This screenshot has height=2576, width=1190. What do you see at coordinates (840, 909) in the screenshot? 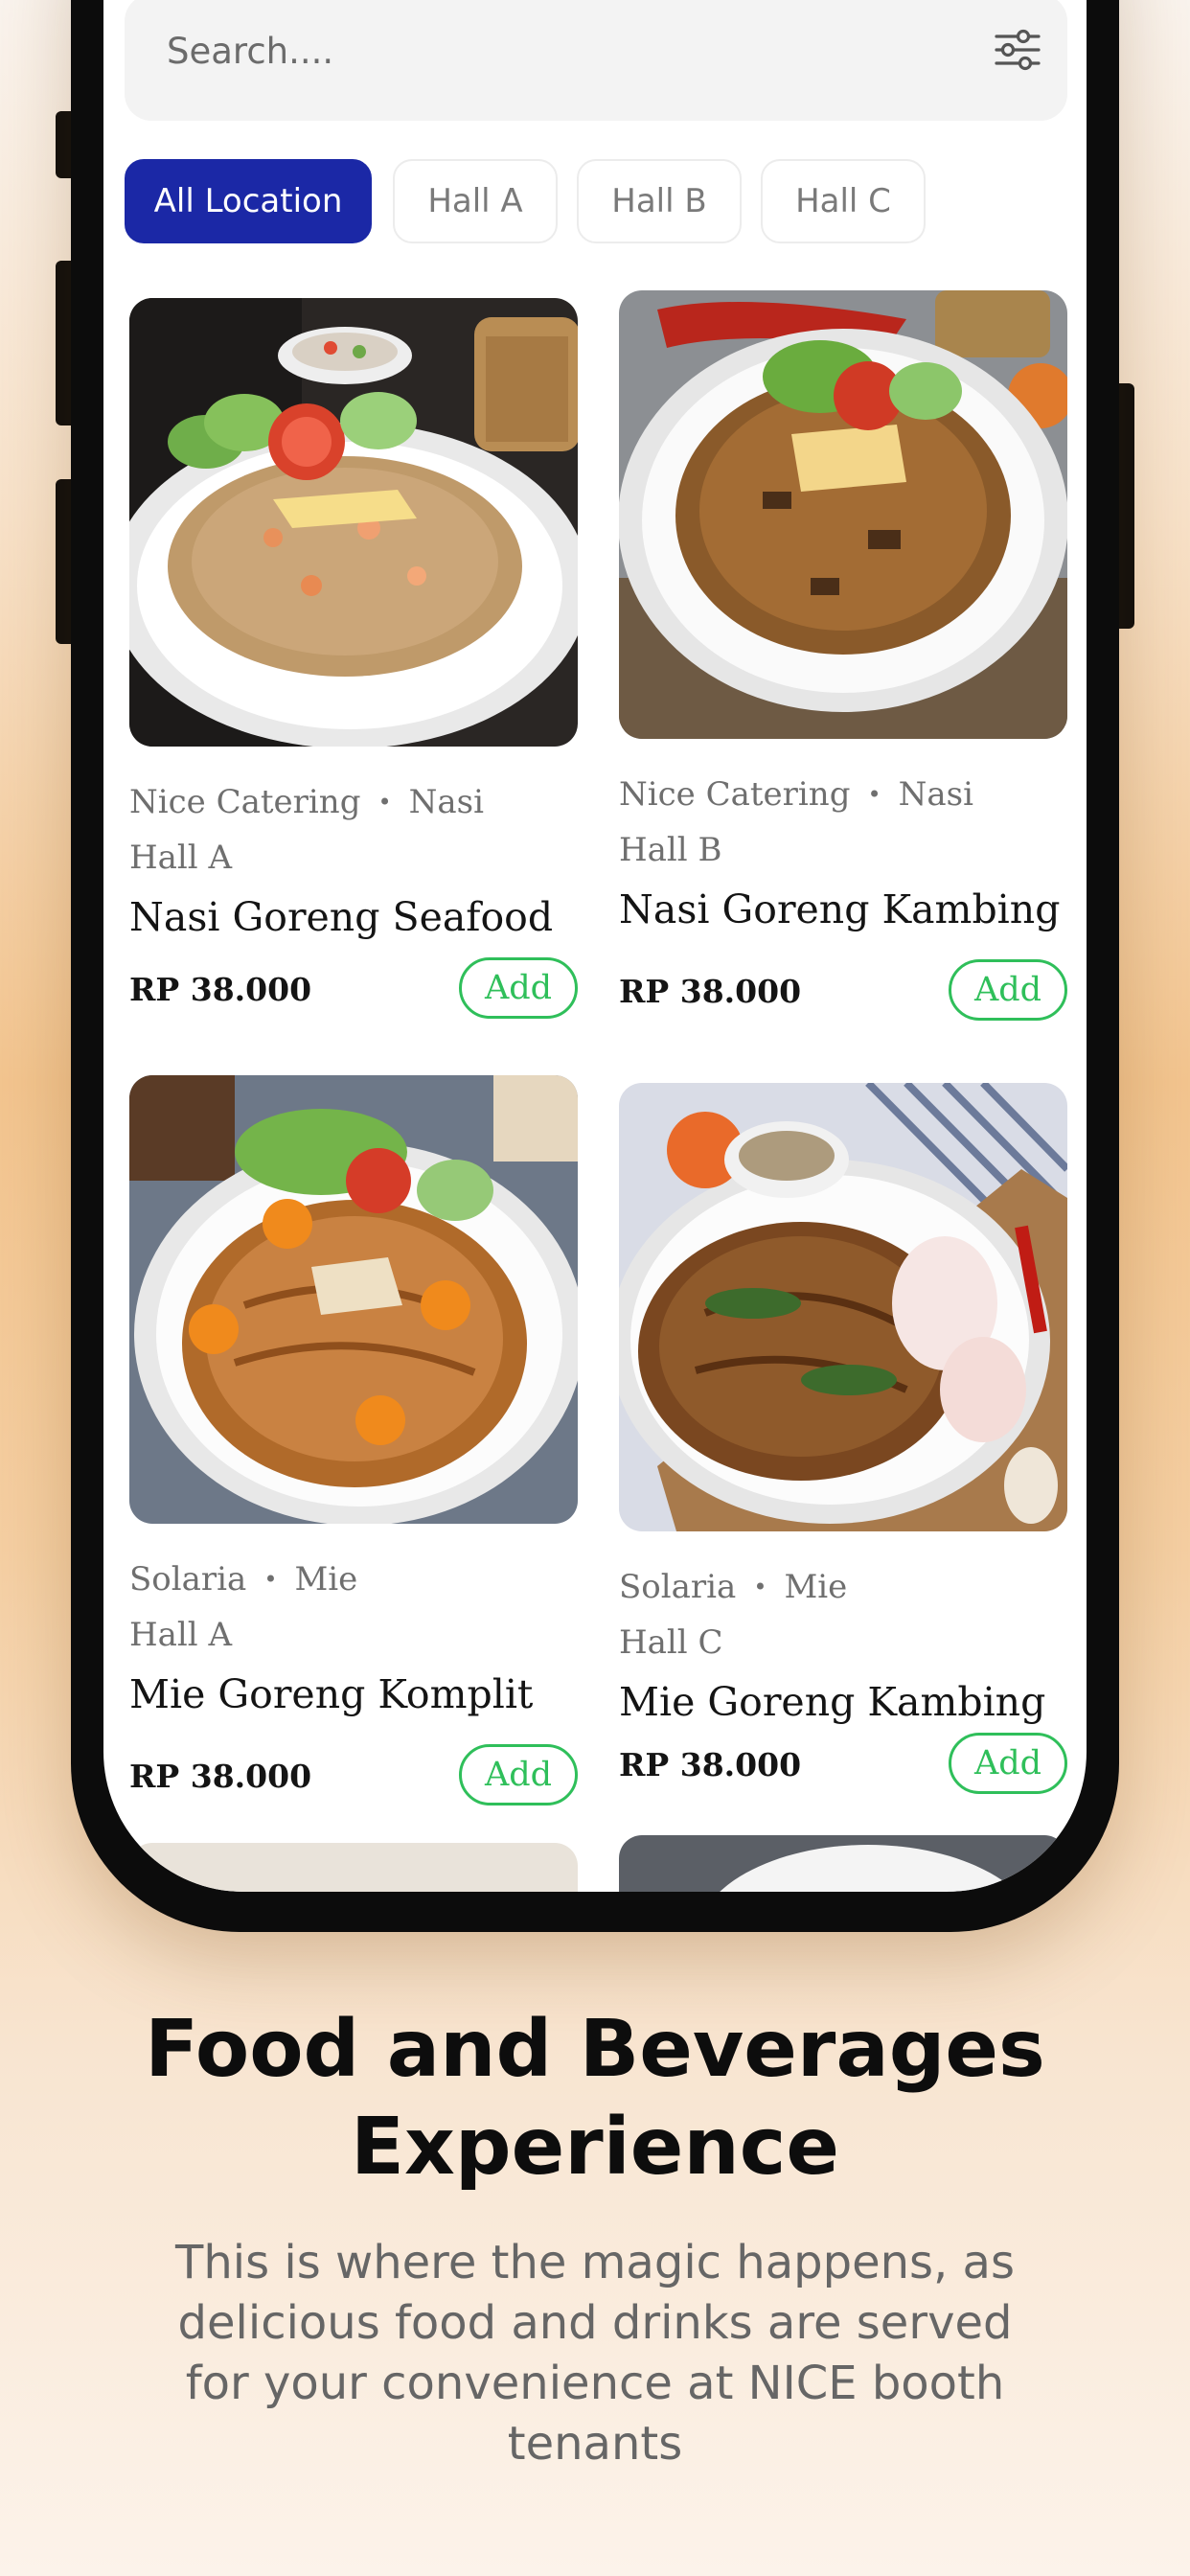
I see `item-name: Nasi Goreng Kambing` at bounding box center [840, 909].